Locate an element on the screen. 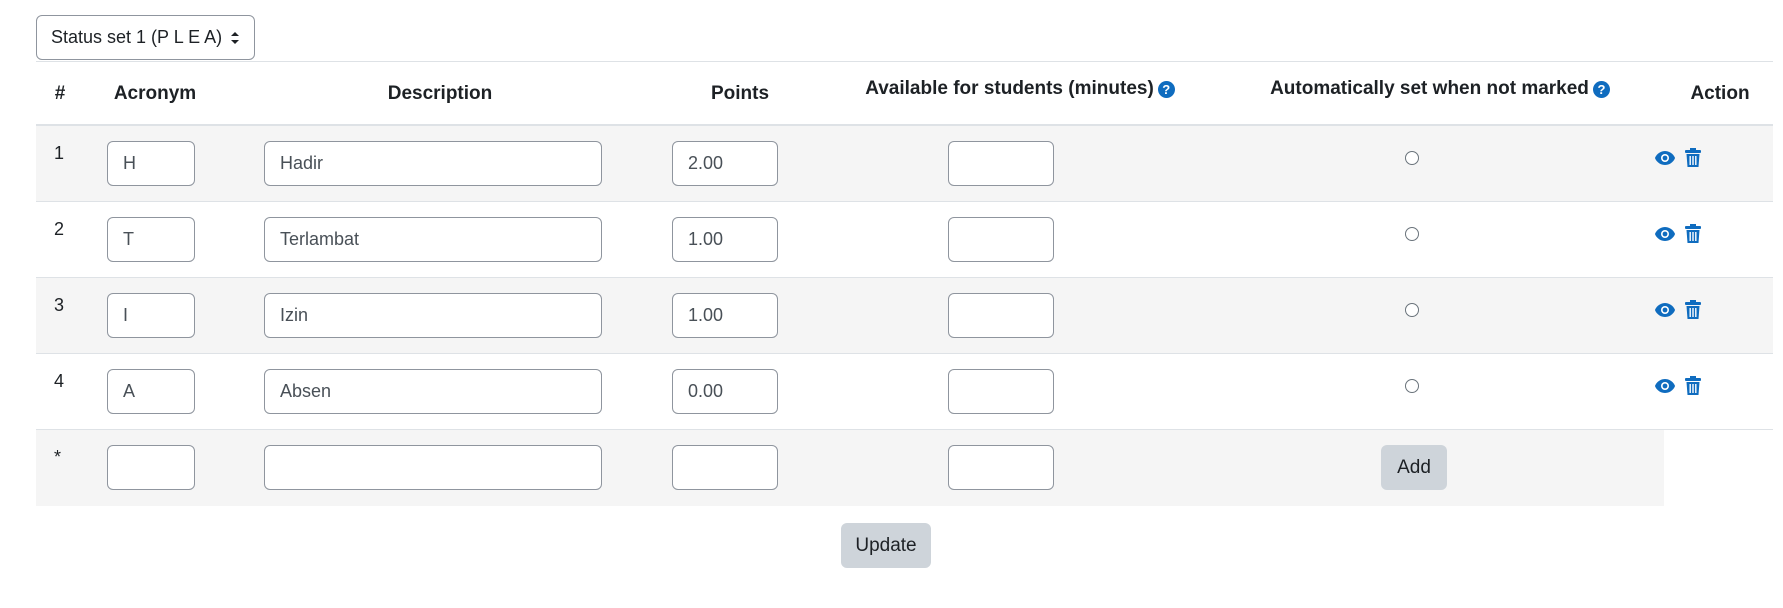  table-row: 4 is located at coordinates (904, 392).